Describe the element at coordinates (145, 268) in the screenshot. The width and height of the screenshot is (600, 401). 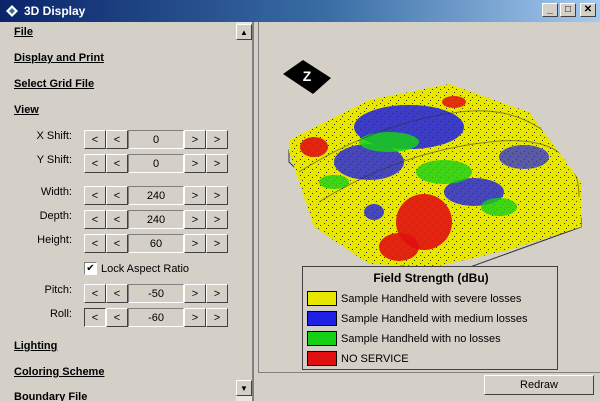
I see `lock-aspect-label: Lock Aspect Ratio` at that location.